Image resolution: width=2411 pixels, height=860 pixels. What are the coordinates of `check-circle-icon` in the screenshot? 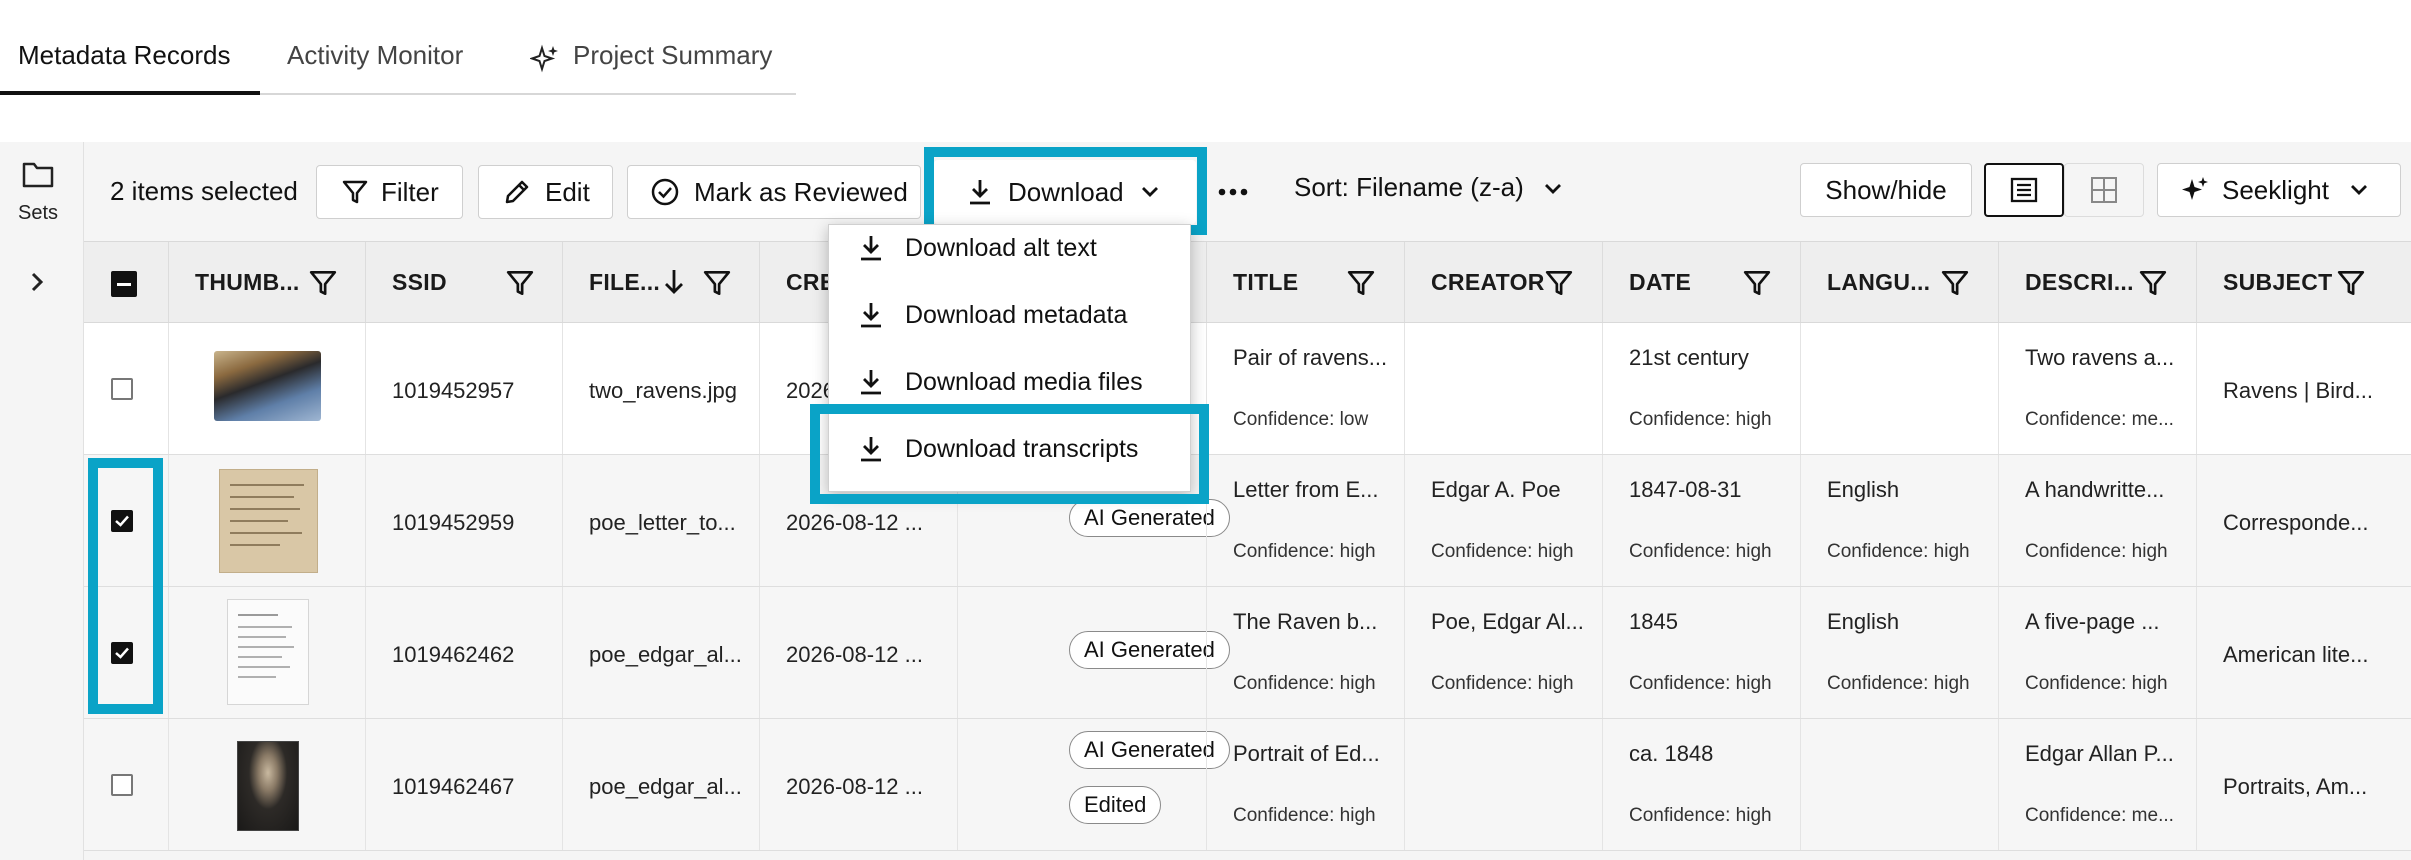 It's located at (665, 192).